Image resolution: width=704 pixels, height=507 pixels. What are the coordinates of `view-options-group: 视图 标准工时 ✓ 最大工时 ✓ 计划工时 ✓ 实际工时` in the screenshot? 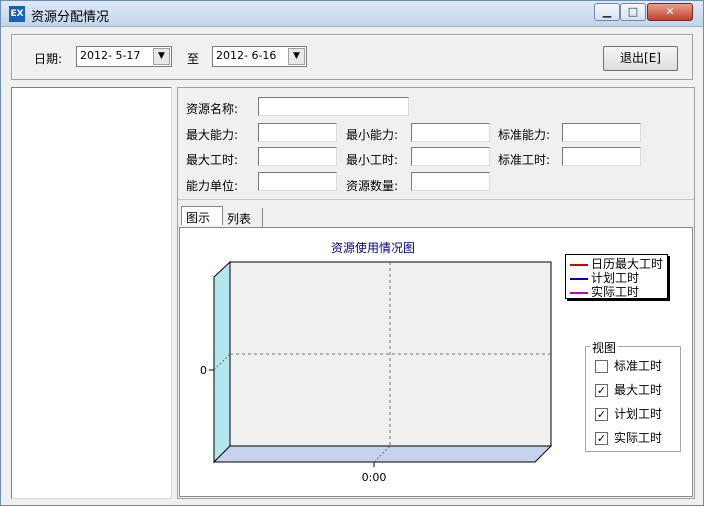 It's located at (633, 395).